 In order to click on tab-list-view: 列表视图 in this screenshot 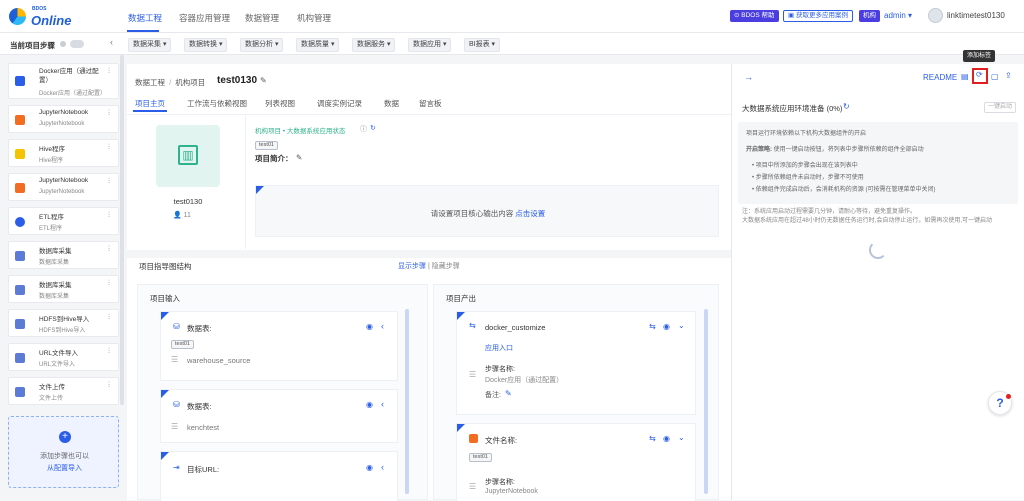, I will do `click(280, 103)`.